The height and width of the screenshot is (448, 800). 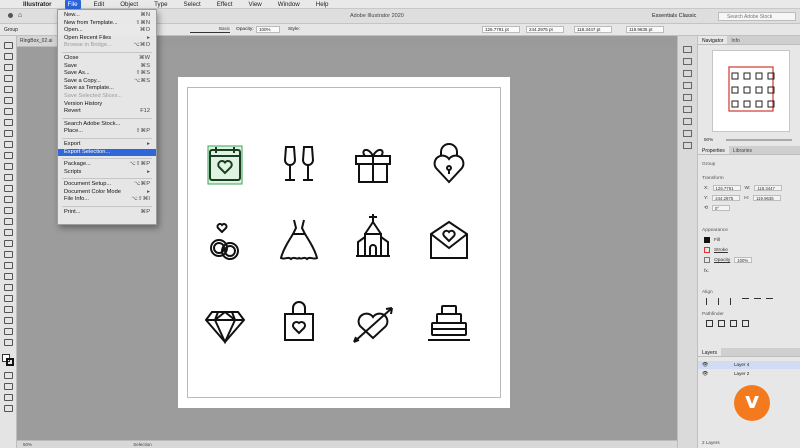 I want to click on properties-opacity-input: 100%, so click(x=743, y=260).